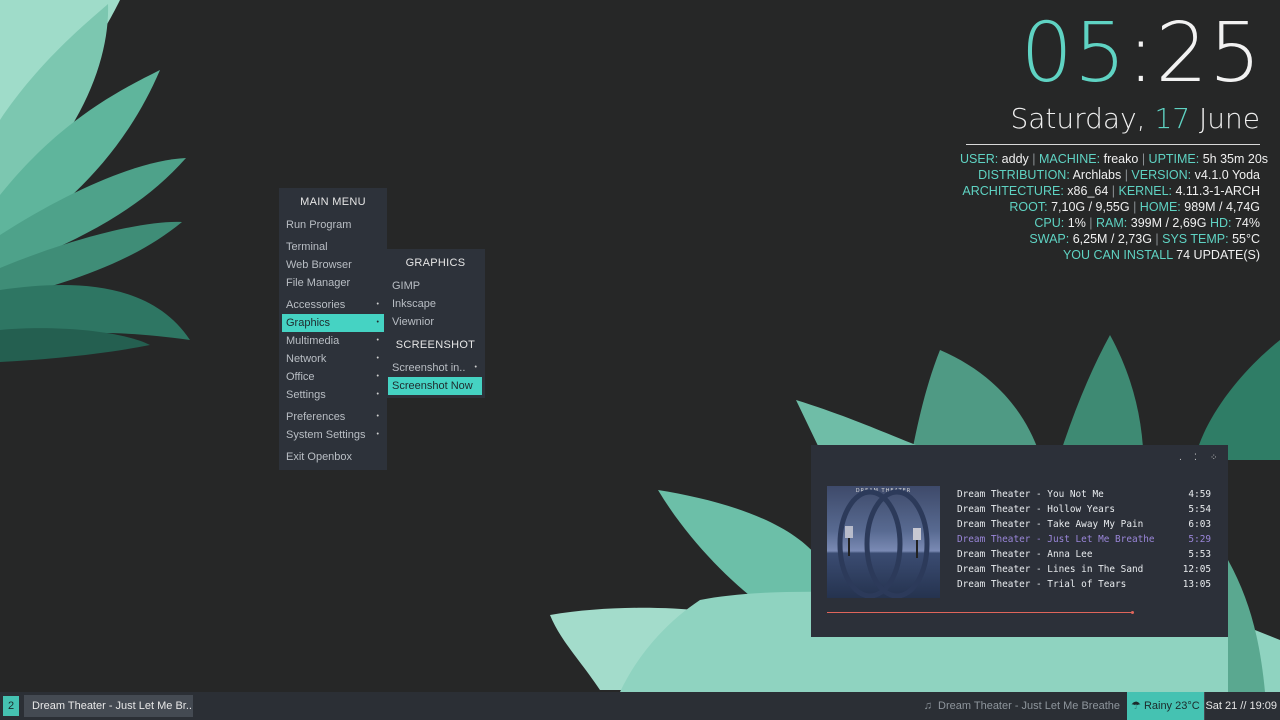 Image resolution: width=1280 pixels, height=720 pixels. Describe the element at coordinates (11, 706) in the screenshot. I see `workspace-indicator: 2` at that location.